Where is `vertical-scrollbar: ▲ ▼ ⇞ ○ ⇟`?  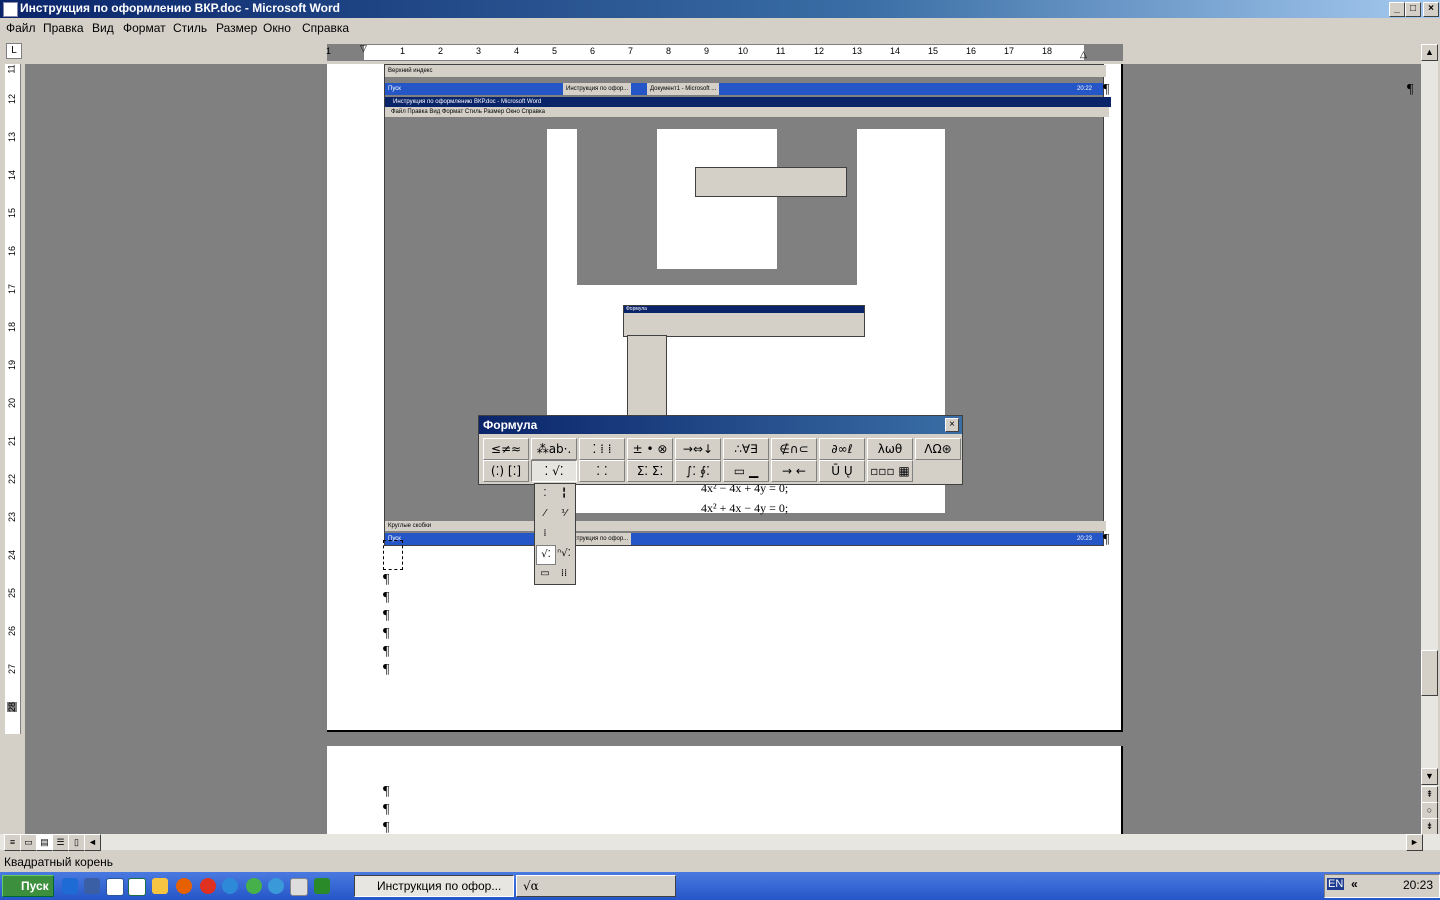 vertical-scrollbar: ▲ ▼ ⇞ ○ ⇟ is located at coordinates (1429, 439).